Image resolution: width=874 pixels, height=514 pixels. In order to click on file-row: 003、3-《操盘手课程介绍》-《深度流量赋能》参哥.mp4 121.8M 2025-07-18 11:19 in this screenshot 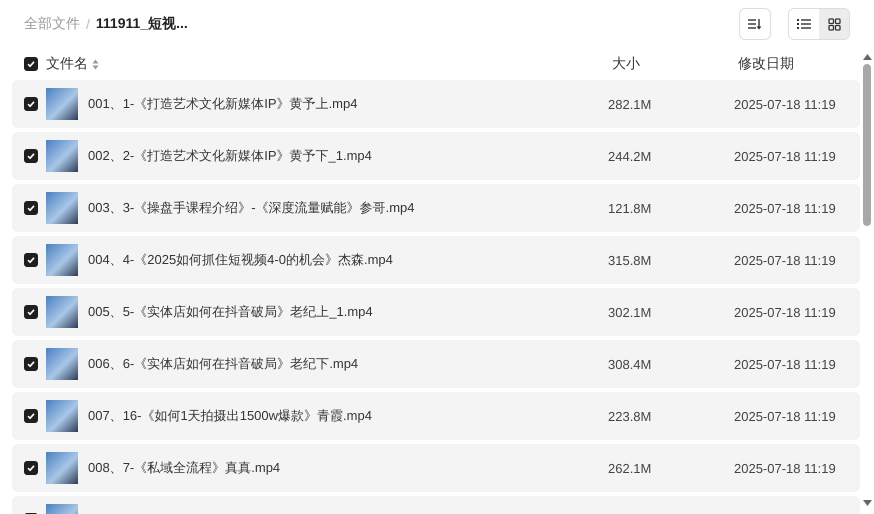, I will do `click(436, 208)`.